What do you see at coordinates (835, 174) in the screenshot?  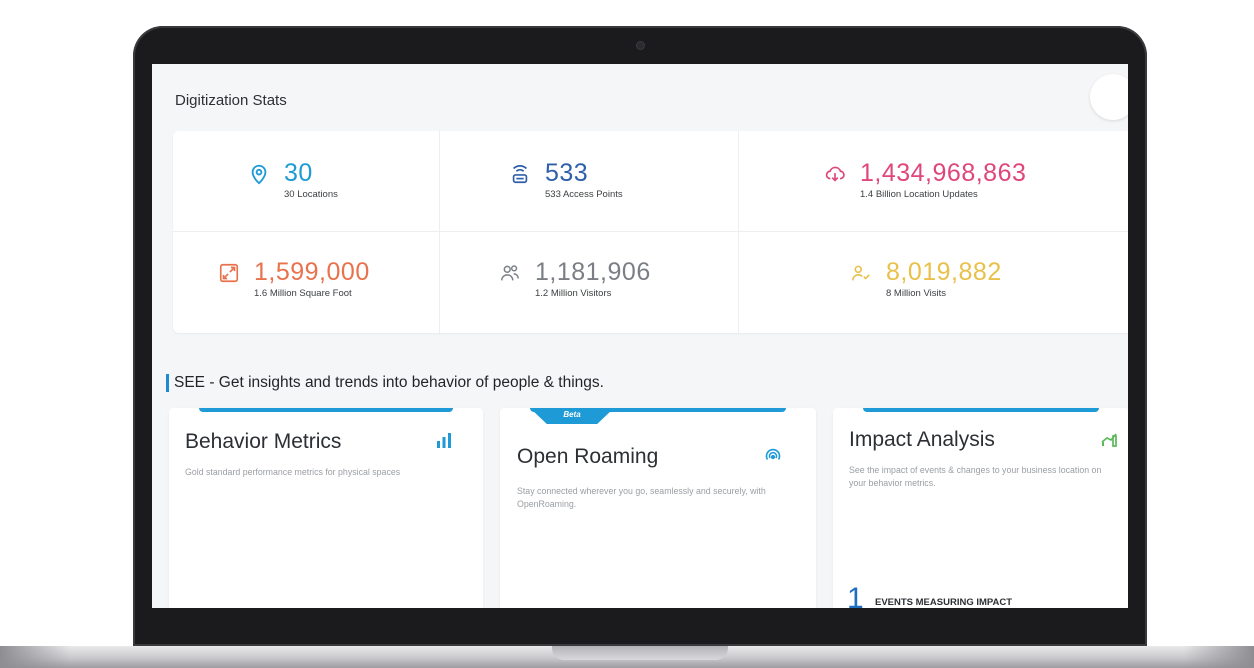 I see `cloud-update-icon` at bounding box center [835, 174].